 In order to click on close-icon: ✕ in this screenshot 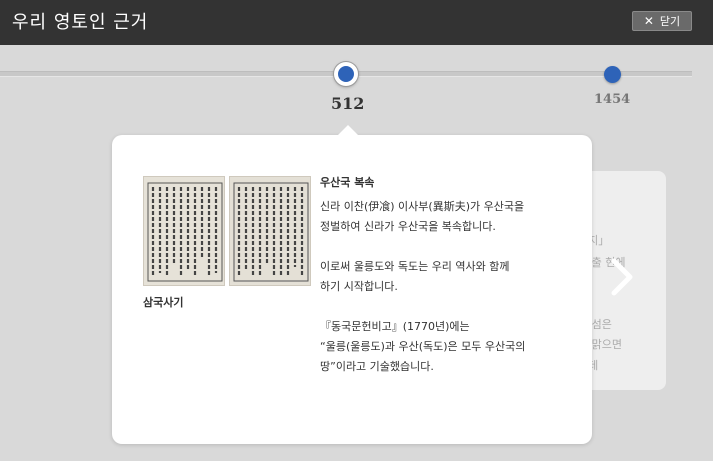, I will do `click(648, 21)`.